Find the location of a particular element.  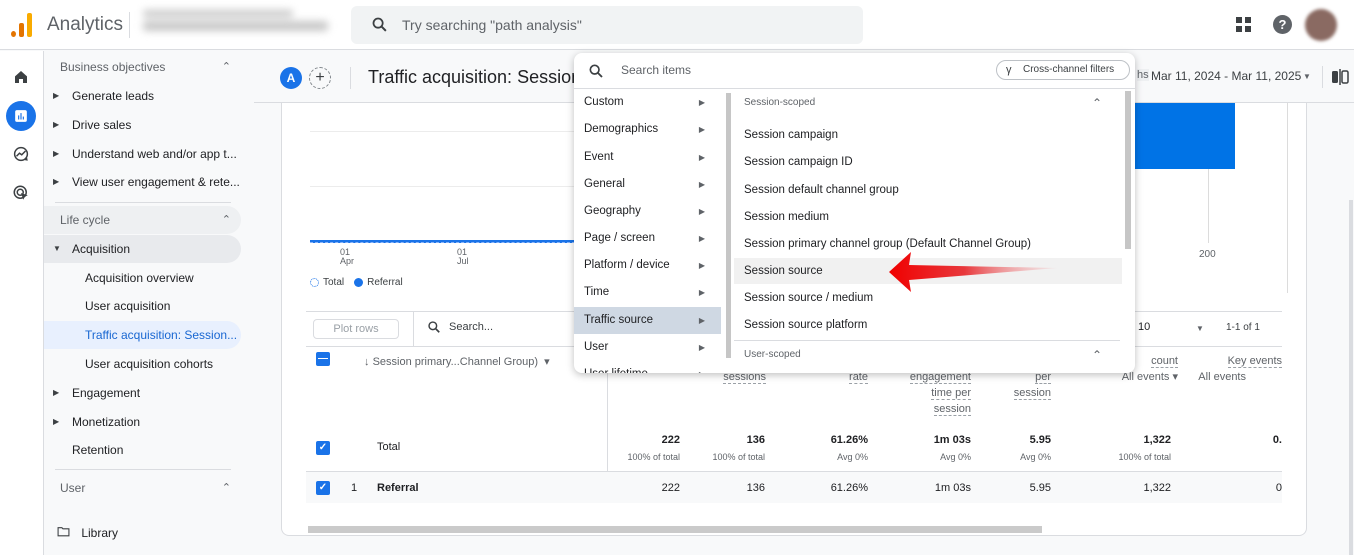

row-checkbox: ✓ is located at coordinates (323, 488).